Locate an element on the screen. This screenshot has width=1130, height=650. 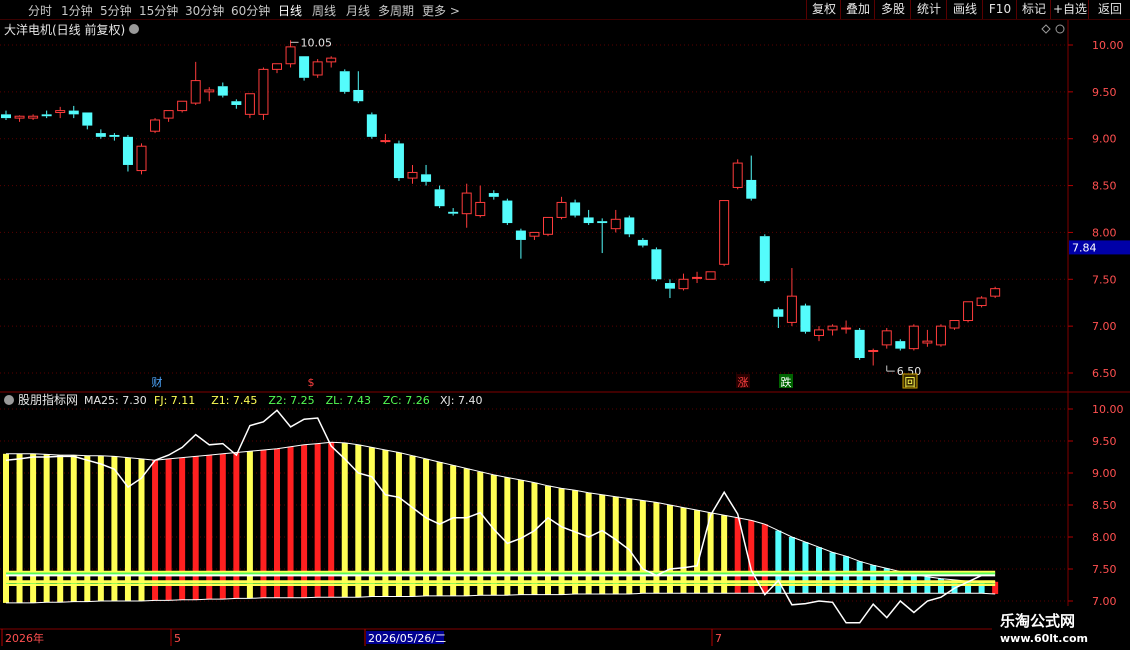
ind-price-tick: 10.00 is located at coordinates (1108, 409).